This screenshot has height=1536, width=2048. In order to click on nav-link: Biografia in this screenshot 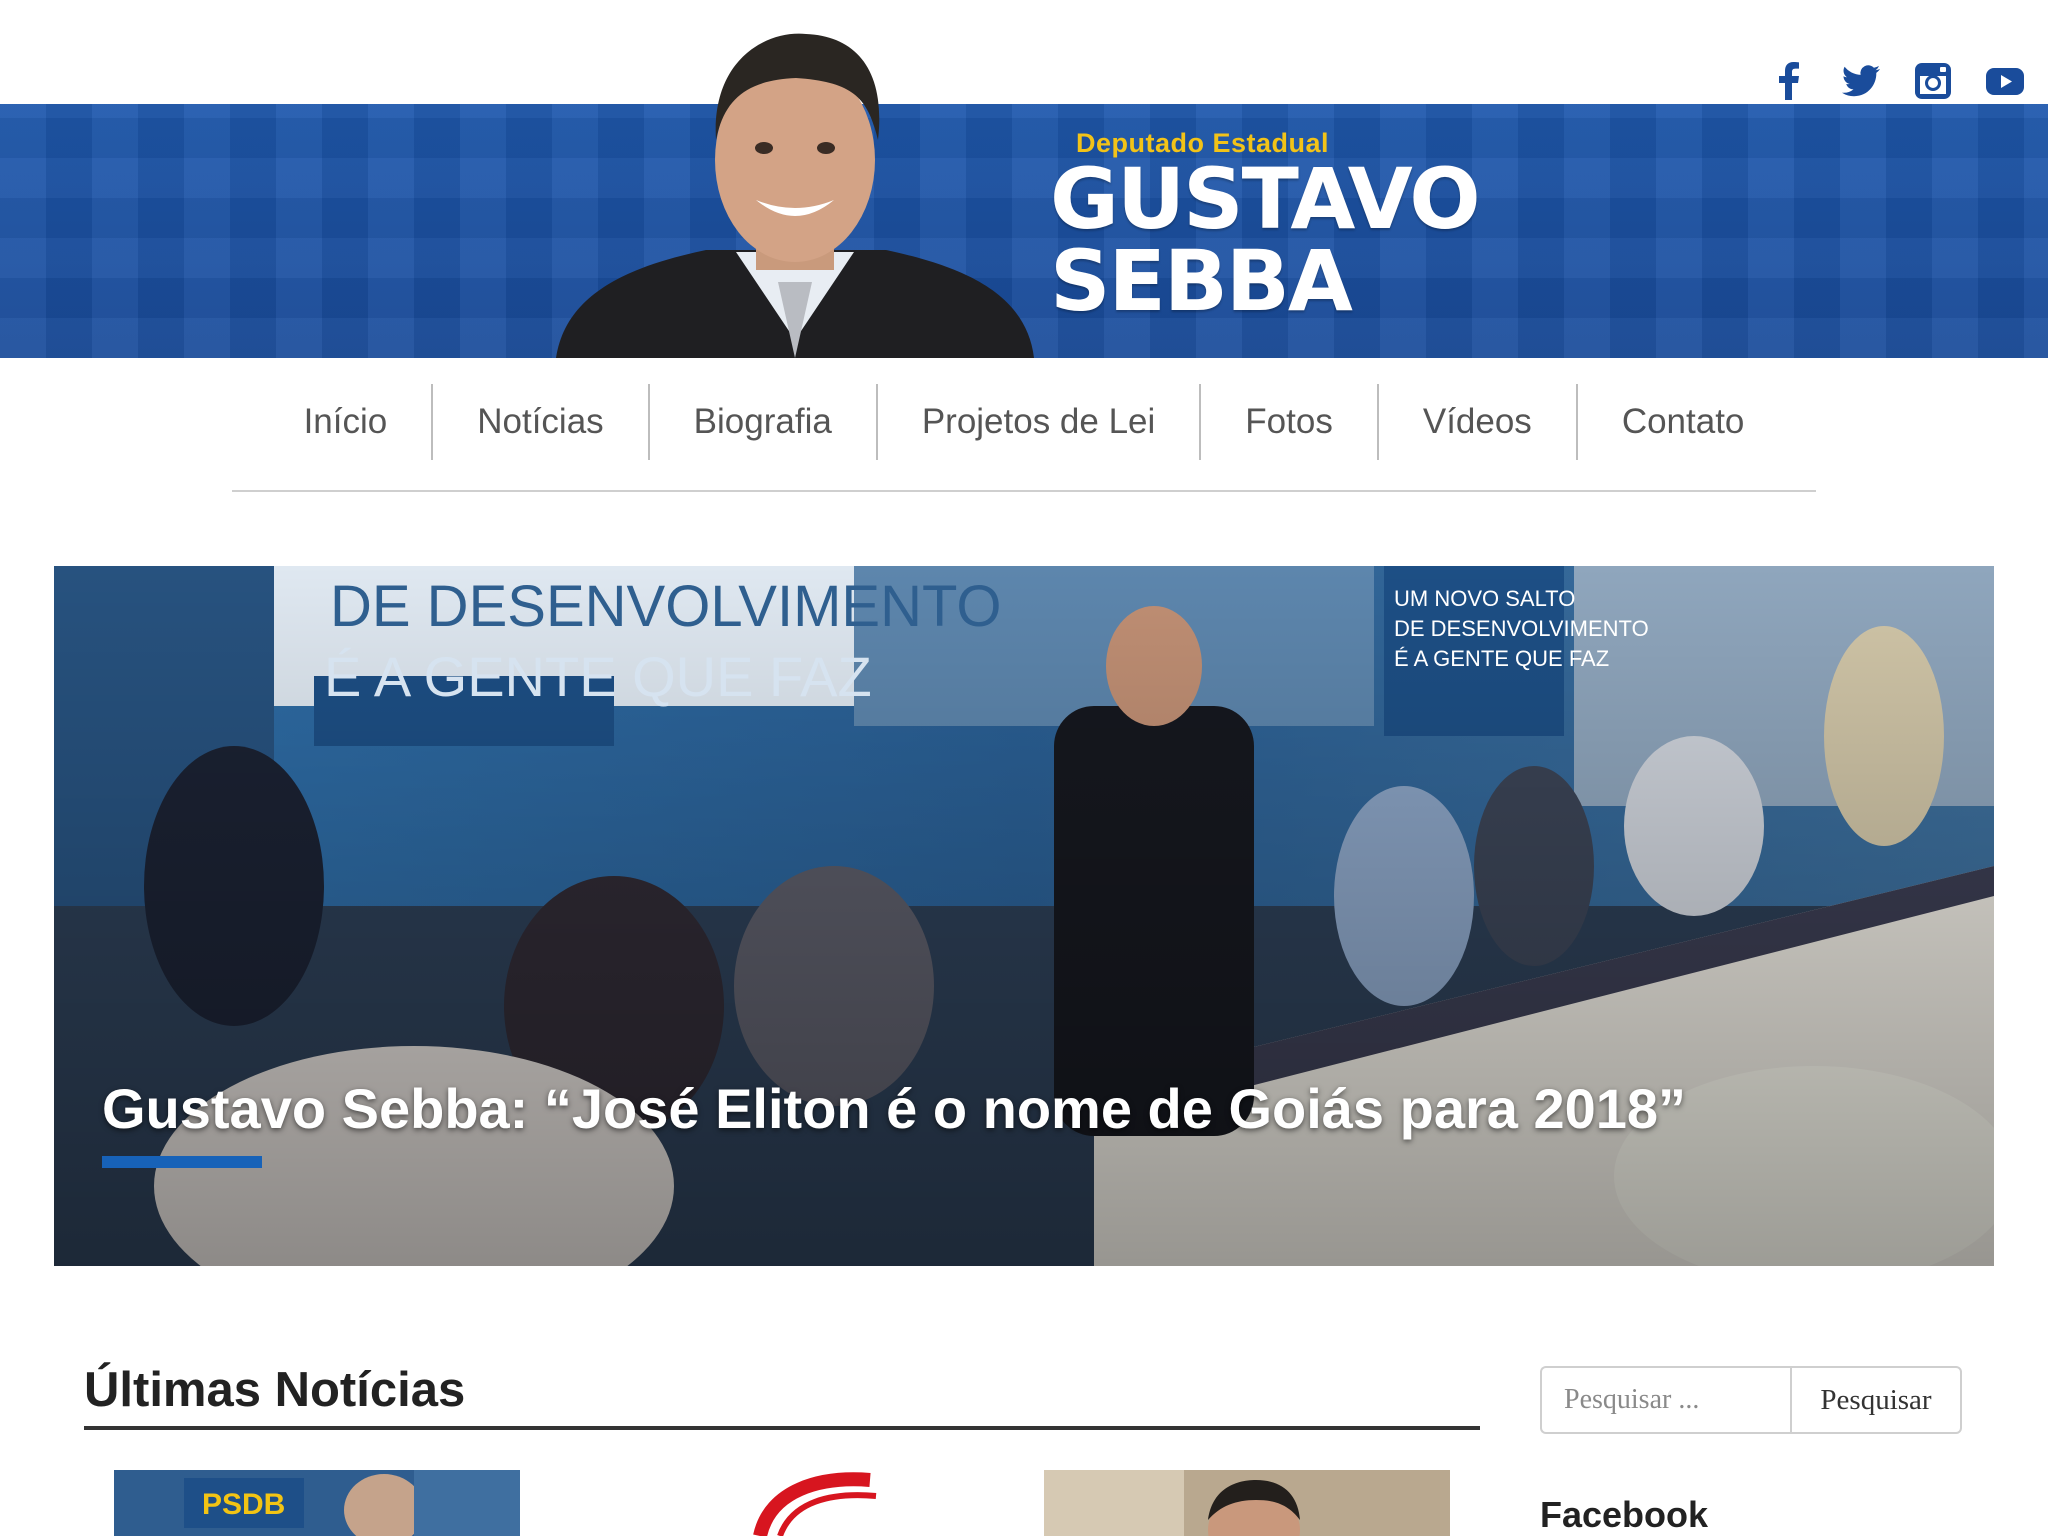, I will do `click(763, 422)`.